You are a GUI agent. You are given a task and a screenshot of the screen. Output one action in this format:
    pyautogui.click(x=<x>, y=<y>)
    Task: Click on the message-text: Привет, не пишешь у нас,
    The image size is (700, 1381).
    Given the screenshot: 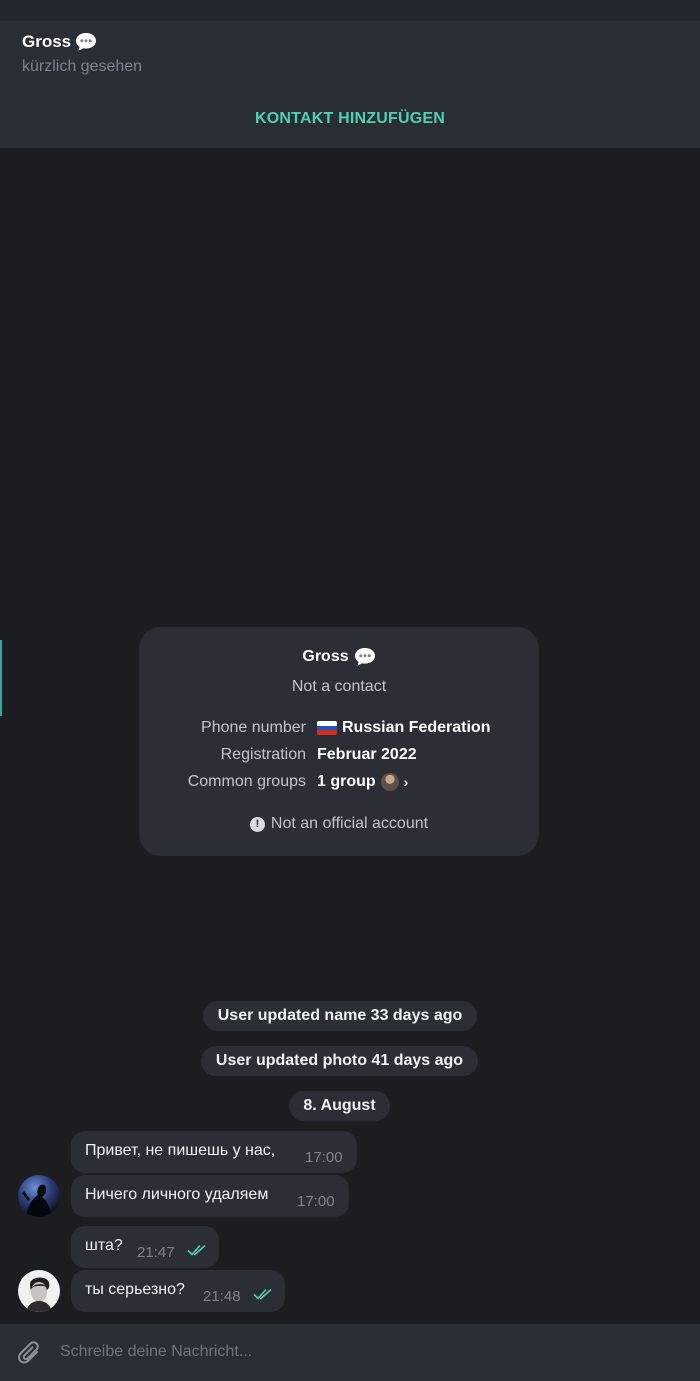 What is the action you would take?
    pyautogui.click(x=180, y=1150)
    